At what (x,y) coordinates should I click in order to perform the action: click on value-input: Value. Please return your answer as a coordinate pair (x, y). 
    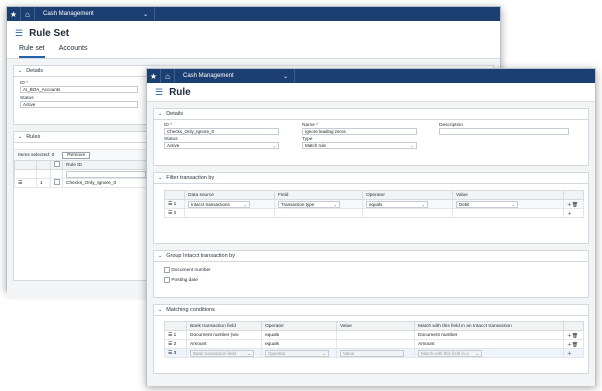
    Looking at the image, I should click on (372, 353).